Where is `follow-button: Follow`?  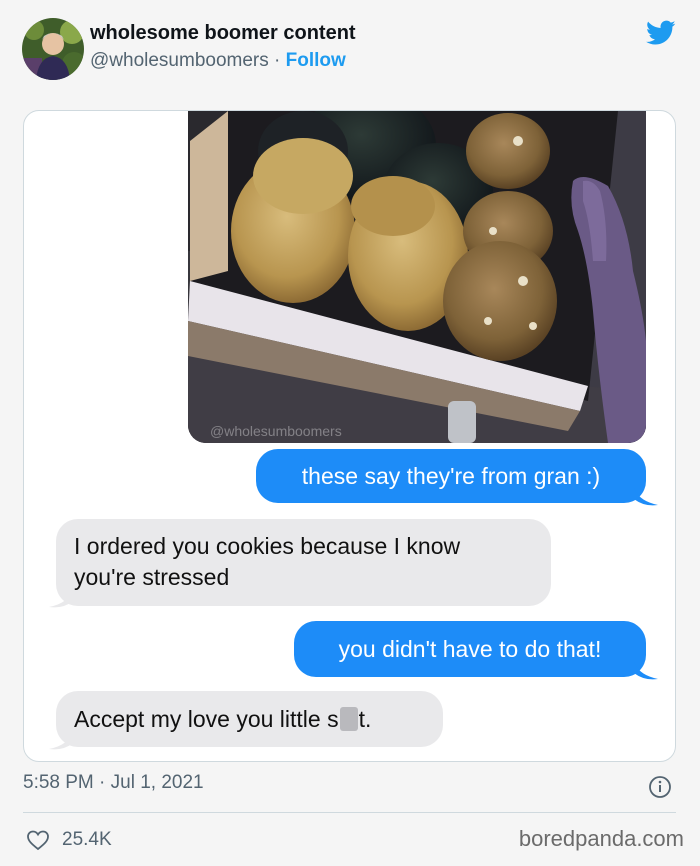 follow-button: Follow is located at coordinates (316, 60).